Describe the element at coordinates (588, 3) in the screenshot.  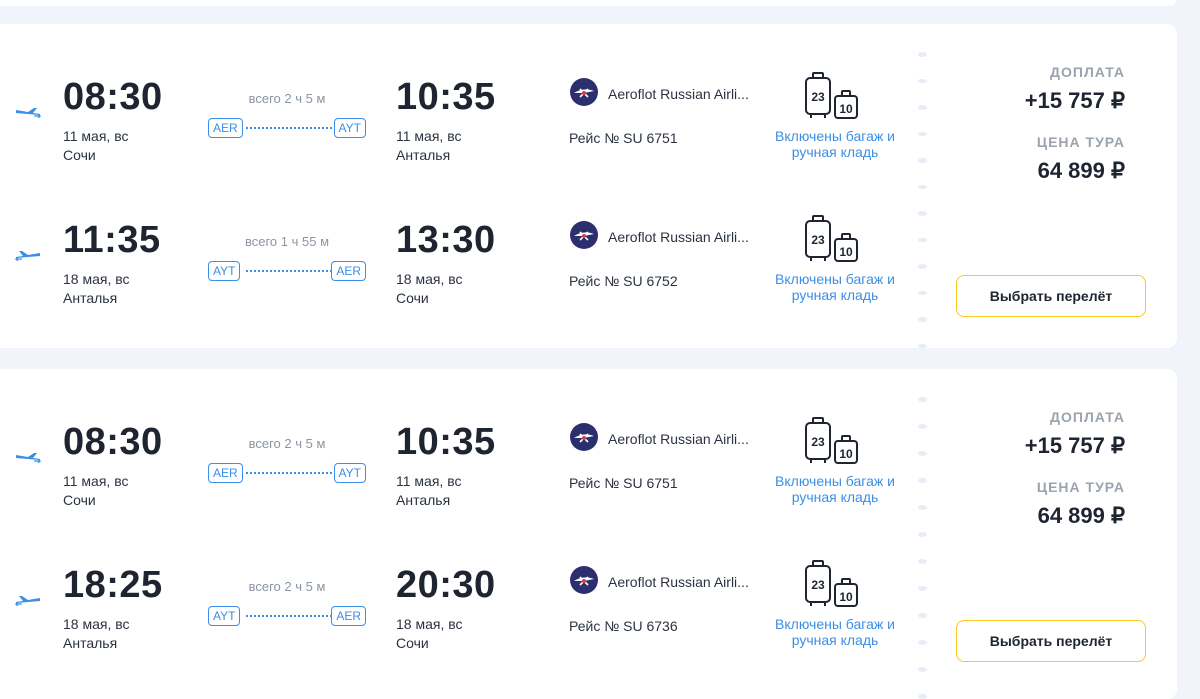
I see `previous-card-edge` at that location.